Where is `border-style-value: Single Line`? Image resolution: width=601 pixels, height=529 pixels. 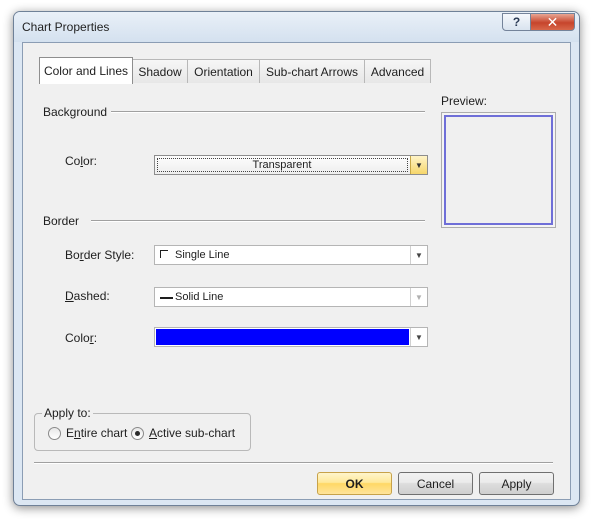
border-style-value: Single Line is located at coordinates (202, 255).